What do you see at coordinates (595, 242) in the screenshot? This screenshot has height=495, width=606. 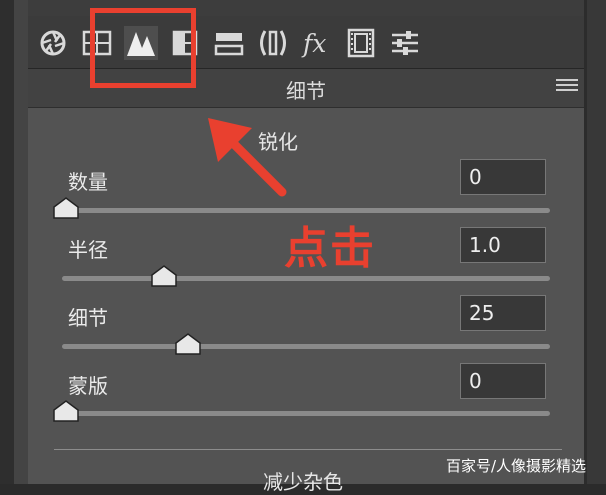 I see `right-scrollbar` at bounding box center [595, 242].